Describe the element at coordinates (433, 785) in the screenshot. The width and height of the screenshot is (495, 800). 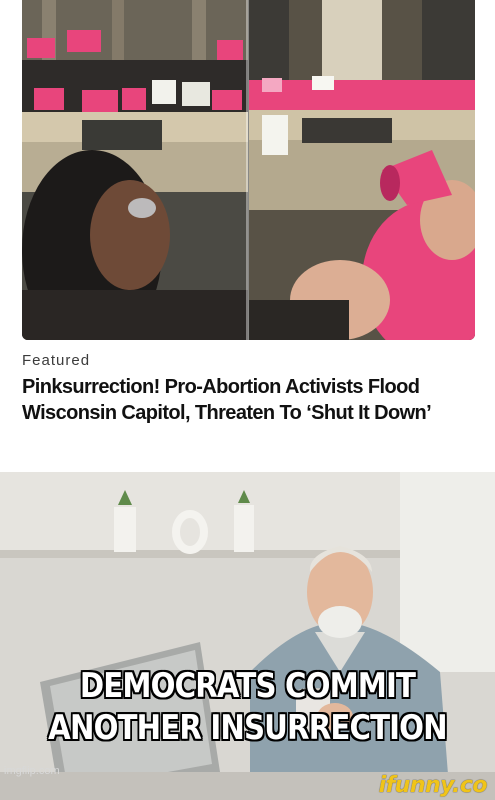
I see `ifunny-watermark: ifunny.co` at that location.